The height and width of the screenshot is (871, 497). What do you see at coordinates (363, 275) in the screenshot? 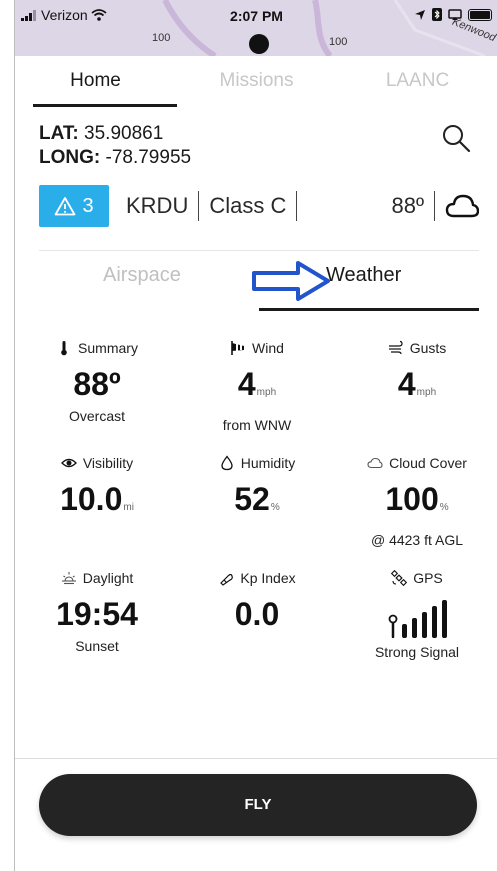
I see `tab-weather: Weather` at bounding box center [363, 275].